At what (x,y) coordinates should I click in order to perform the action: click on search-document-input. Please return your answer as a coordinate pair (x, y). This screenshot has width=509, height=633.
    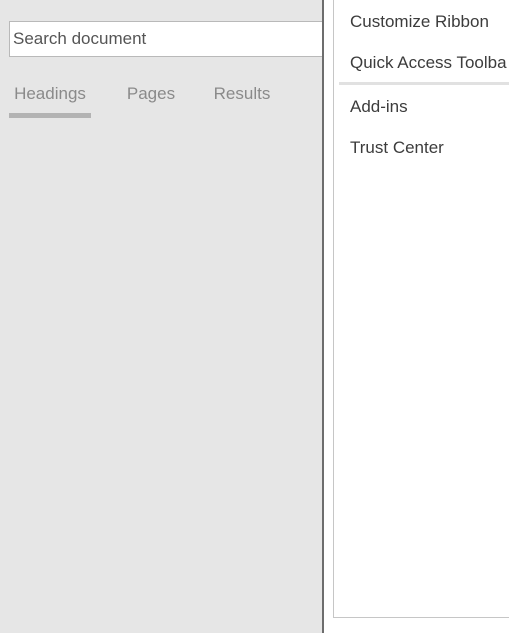
    Looking at the image, I should click on (165, 39).